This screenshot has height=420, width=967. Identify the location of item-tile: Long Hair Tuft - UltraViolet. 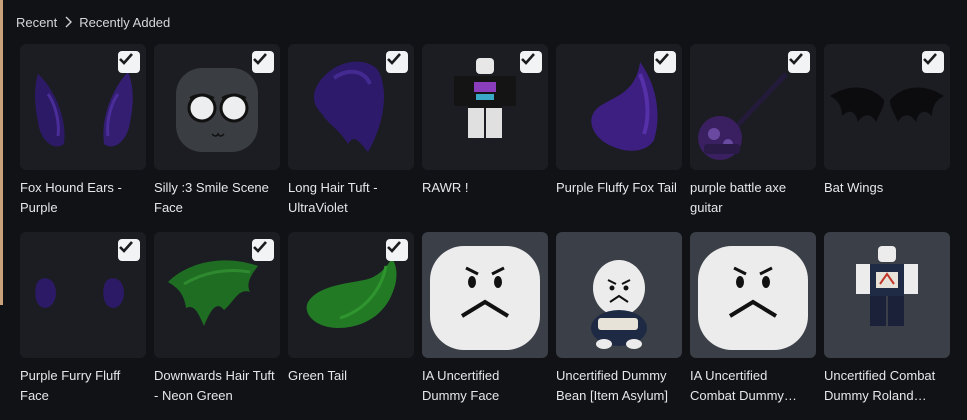
(351, 138).